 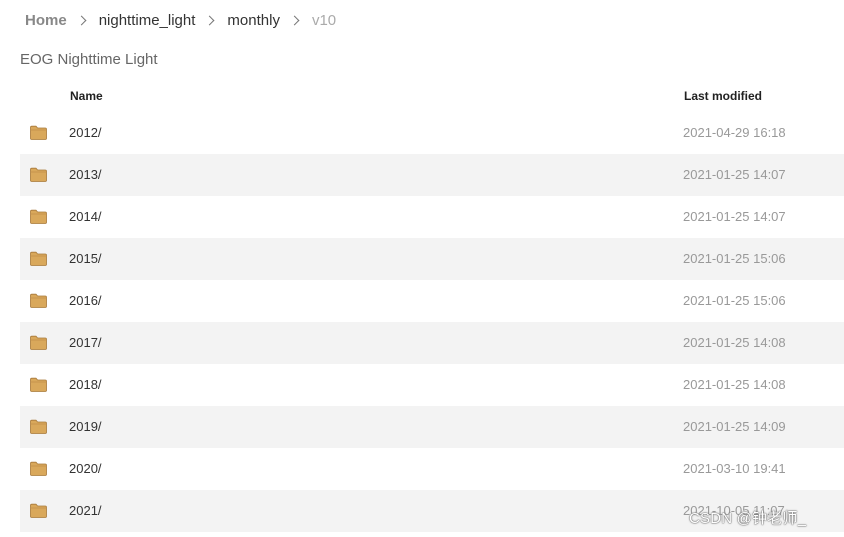 What do you see at coordinates (432, 469) in the screenshot?
I see `table-row: 2020/2021-03-10 19:41` at bounding box center [432, 469].